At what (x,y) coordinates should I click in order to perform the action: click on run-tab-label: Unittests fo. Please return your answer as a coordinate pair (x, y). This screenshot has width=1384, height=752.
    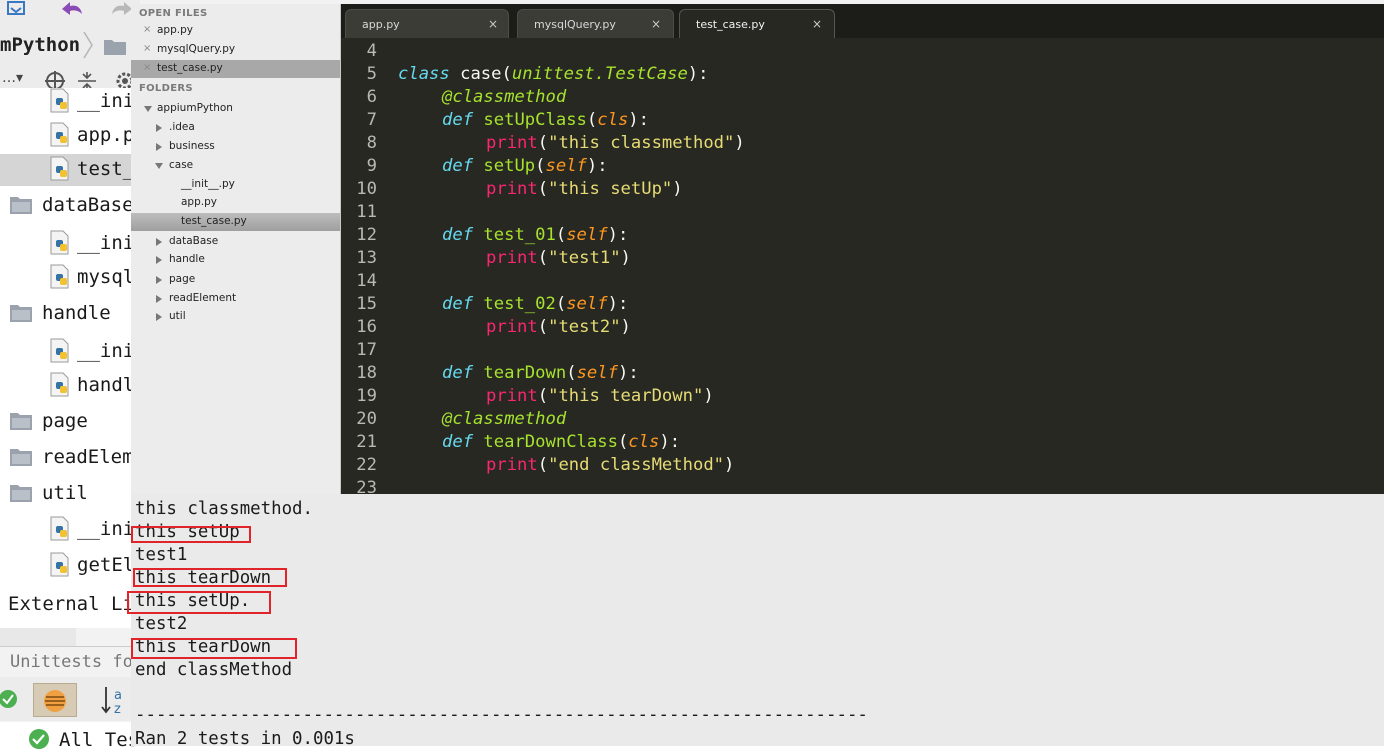
    Looking at the image, I should click on (71, 662).